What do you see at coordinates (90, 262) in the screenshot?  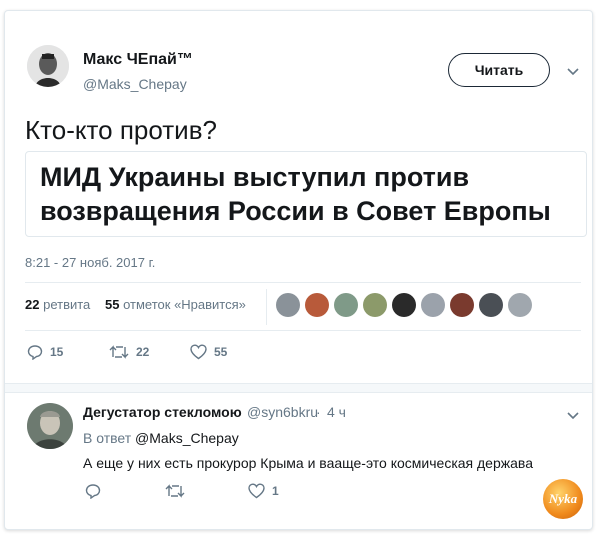 I see `tweet-timestamp: 8:21 - 27 нояб. 2017 г.` at bounding box center [90, 262].